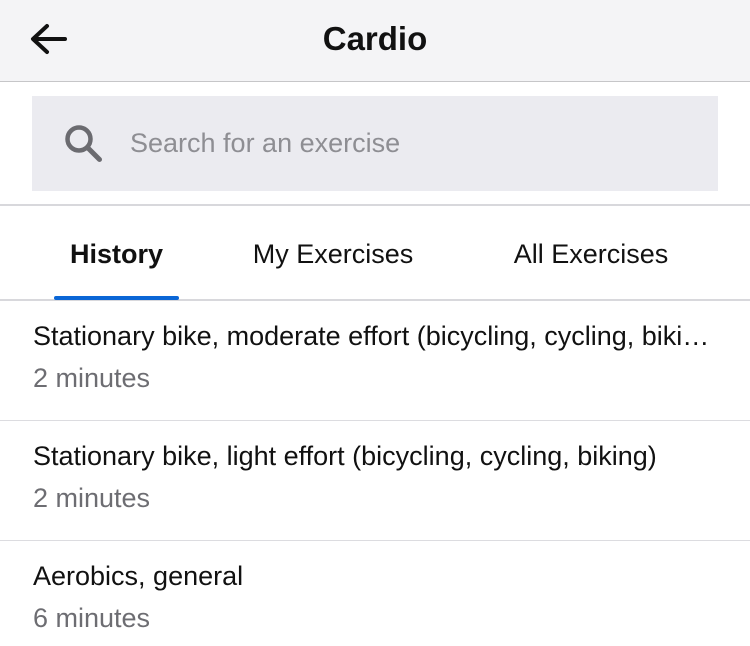 The width and height of the screenshot is (750, 646). I want to click on top-bar: Cardio, so click(375, 41).